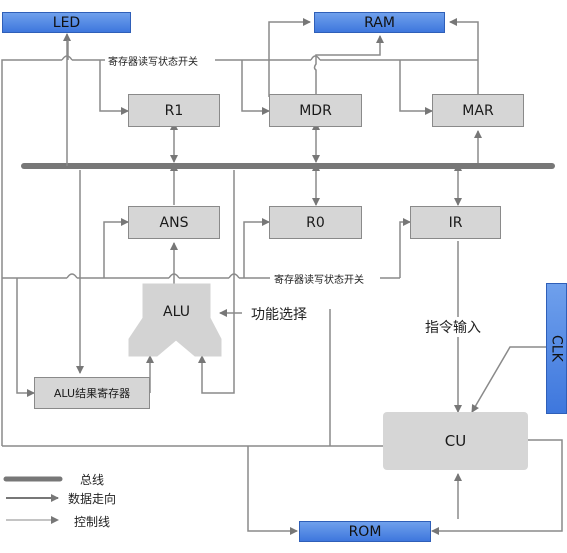 The image size is (567, 553). I want to click on legend-control-line: 控制线, so click(92, 522).